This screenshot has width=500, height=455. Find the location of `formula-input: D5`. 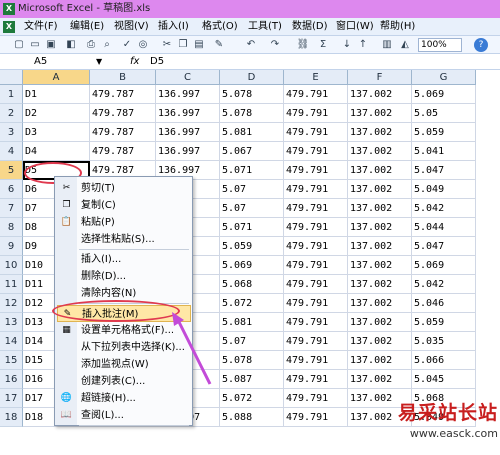

formula-input: D5 is located at coordinates (200, 61).